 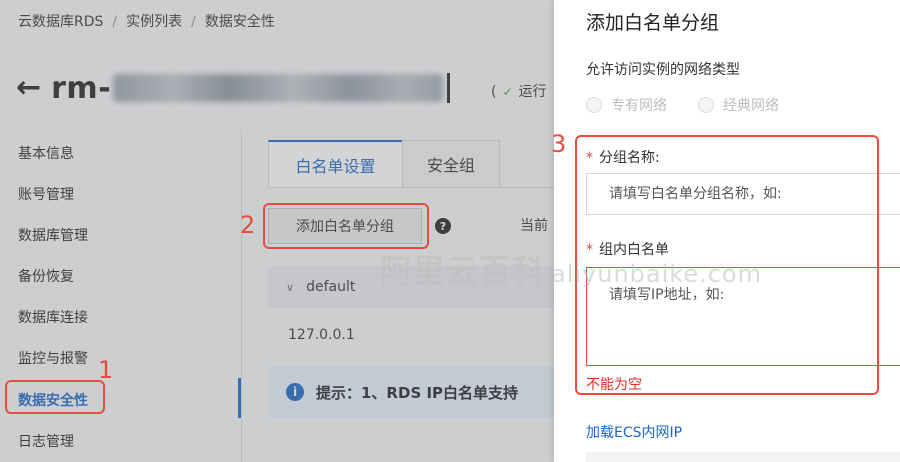 I want to click on radio-vpc: 专有网络, so click(x=626, y=105).